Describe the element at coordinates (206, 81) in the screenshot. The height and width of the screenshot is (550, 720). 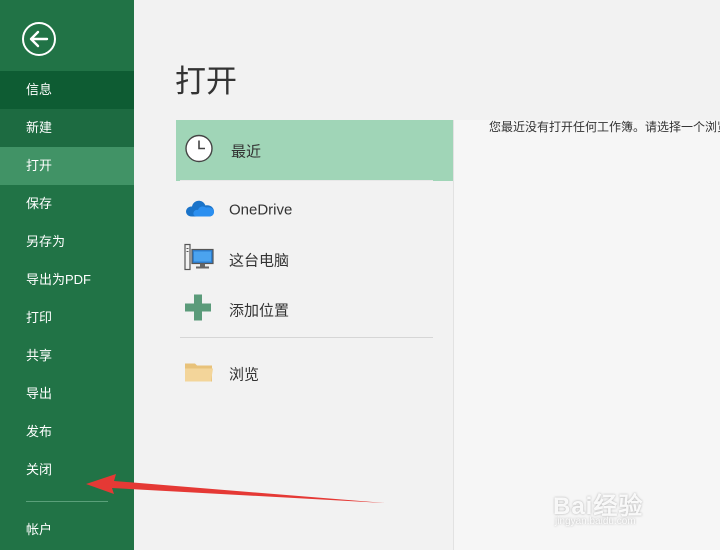
I see `page-title: 打开` at that location.